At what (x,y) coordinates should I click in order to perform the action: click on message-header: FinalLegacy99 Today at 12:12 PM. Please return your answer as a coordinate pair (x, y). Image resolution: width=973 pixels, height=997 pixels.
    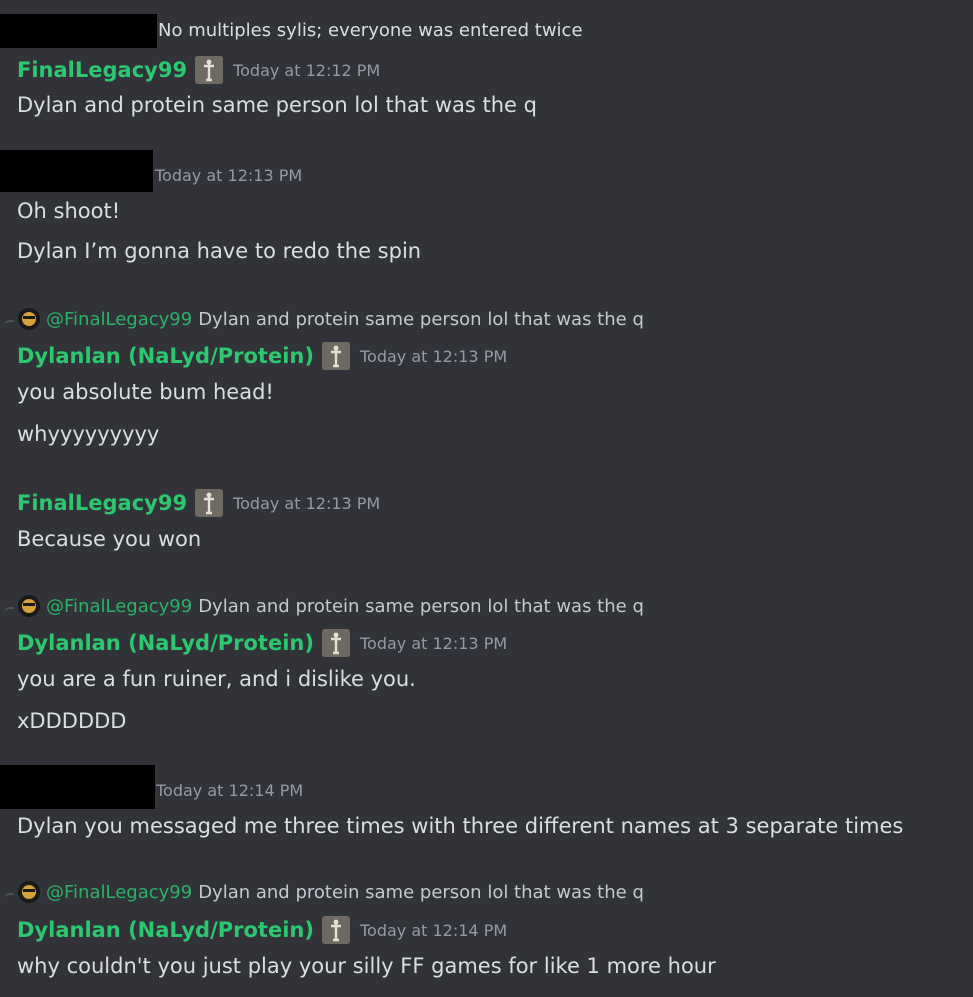
    Looking at the image, I should click on (198, 70).